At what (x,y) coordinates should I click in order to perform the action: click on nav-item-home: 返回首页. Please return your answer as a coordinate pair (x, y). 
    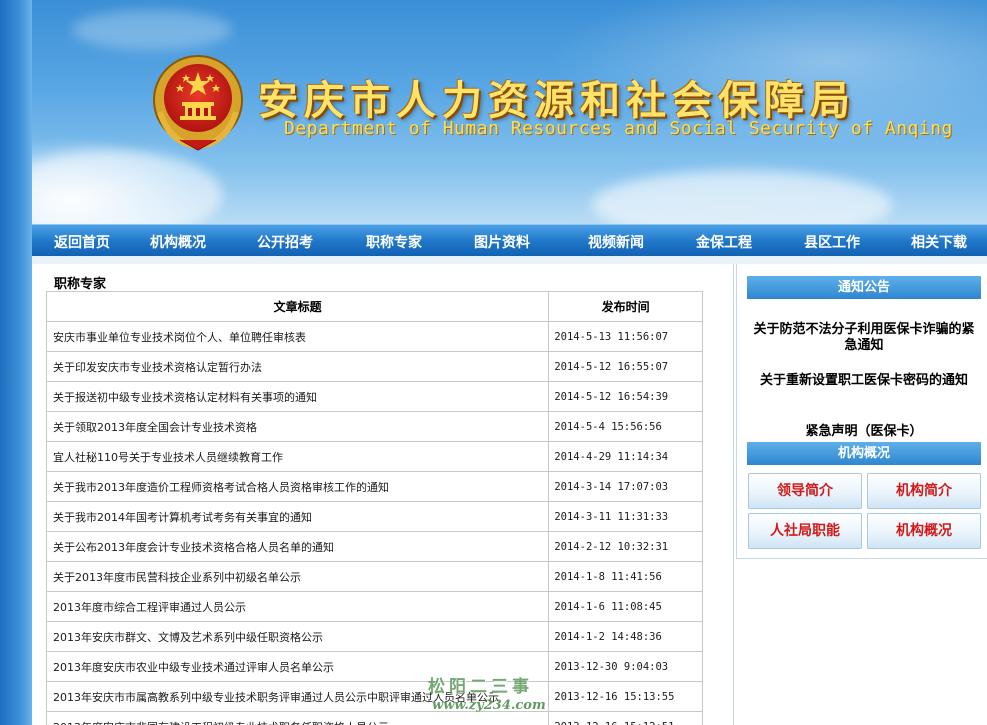
    Looking at the image, I should click on (82, 242).